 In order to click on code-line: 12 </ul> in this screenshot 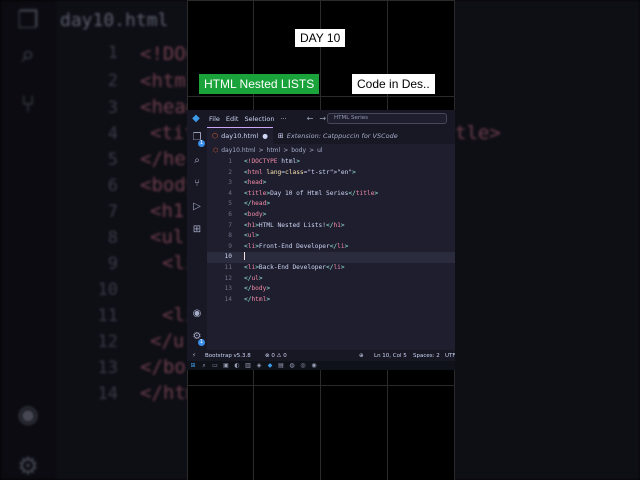, I will do `click(331, 279)`.